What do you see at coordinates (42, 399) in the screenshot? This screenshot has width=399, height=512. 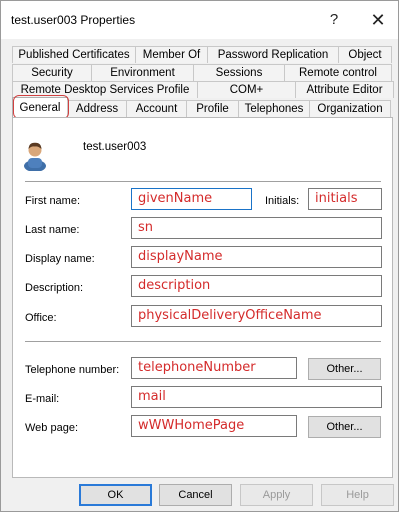 I see `email-label: E-mail:` at bounding box center [42, 399].